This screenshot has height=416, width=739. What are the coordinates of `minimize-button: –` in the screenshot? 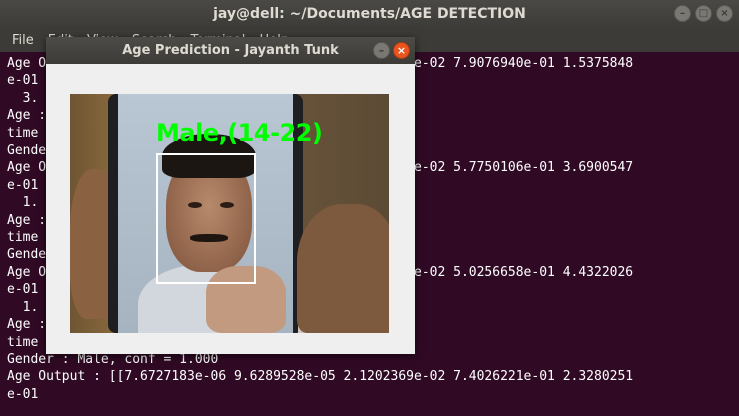 It's located at (682, 13).